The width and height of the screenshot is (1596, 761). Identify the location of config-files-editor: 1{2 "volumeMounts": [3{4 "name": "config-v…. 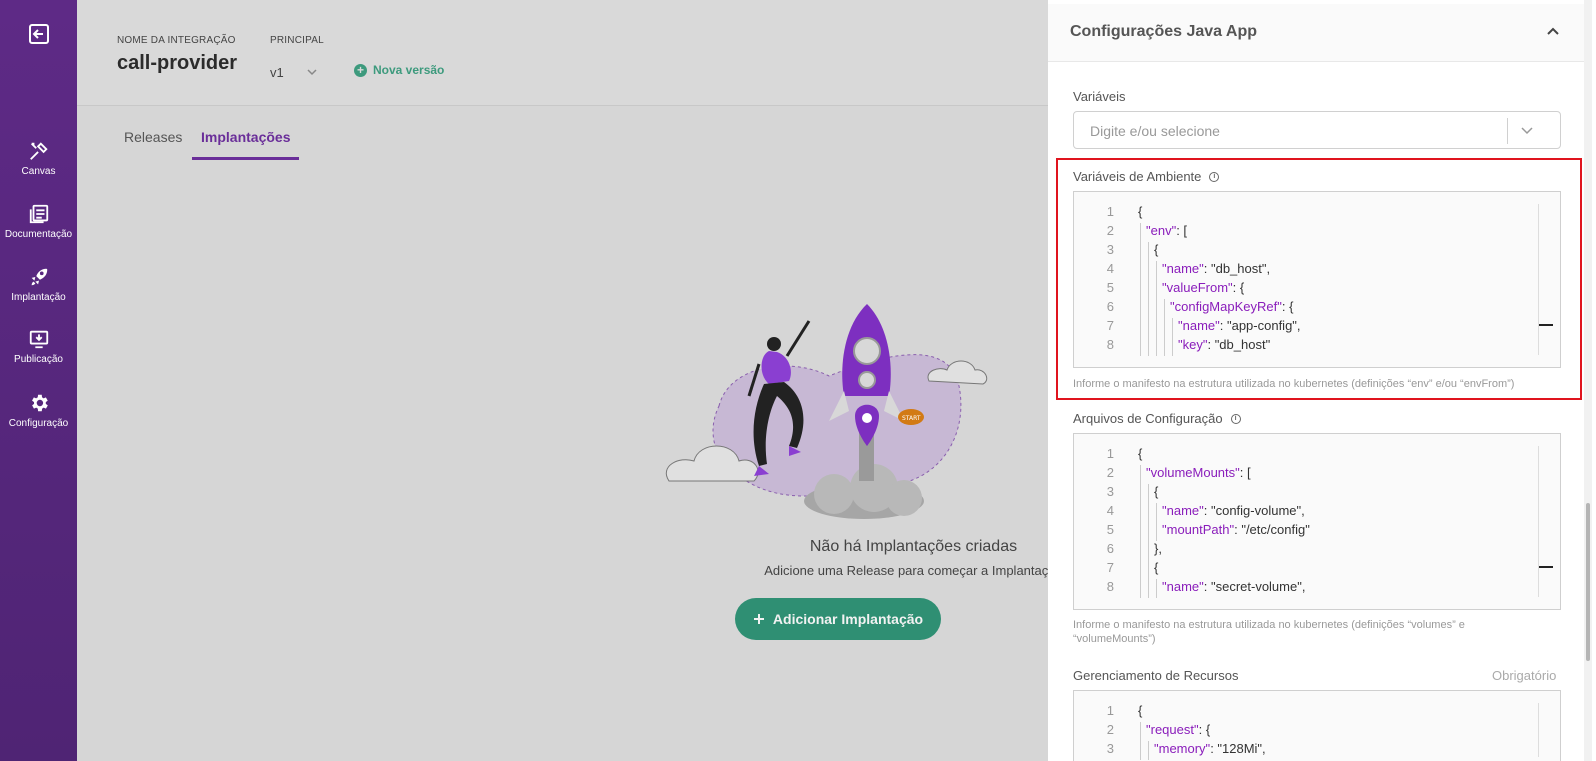
(1317, 521).